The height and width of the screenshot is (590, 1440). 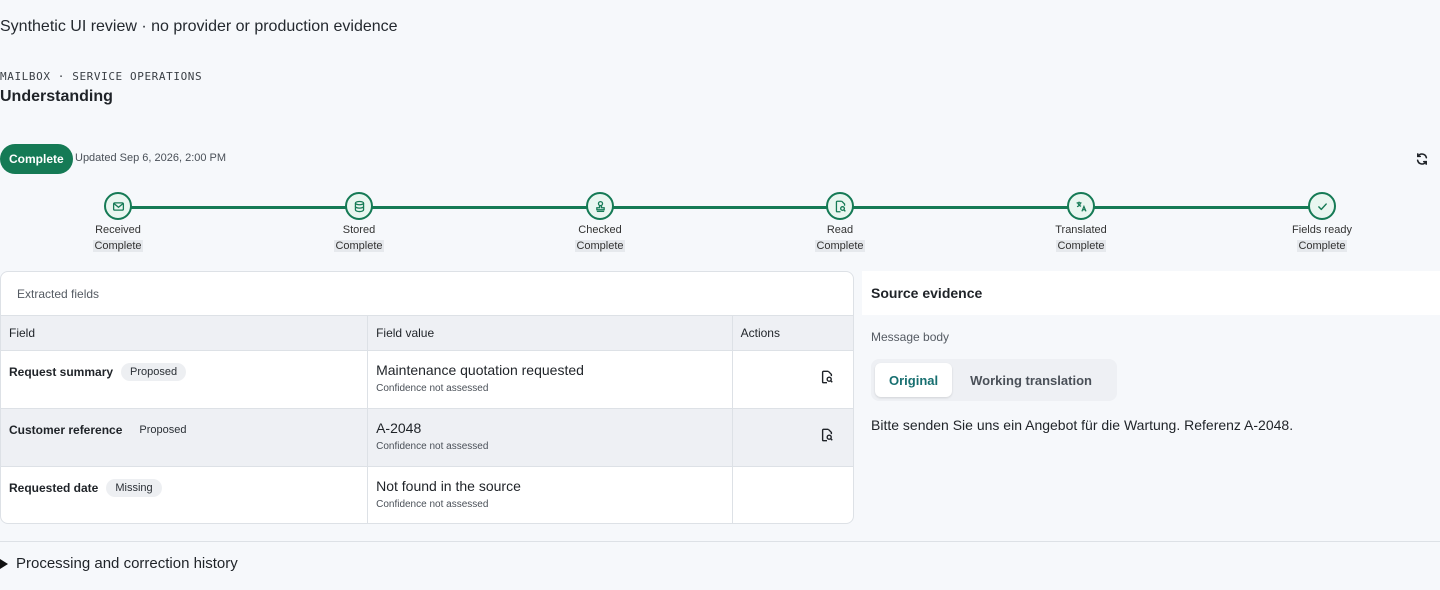 What do you see at coordinates (910, 337) in the screenshot?
I see `panel-subtitle: Message body` at bounding box center [910, 337].